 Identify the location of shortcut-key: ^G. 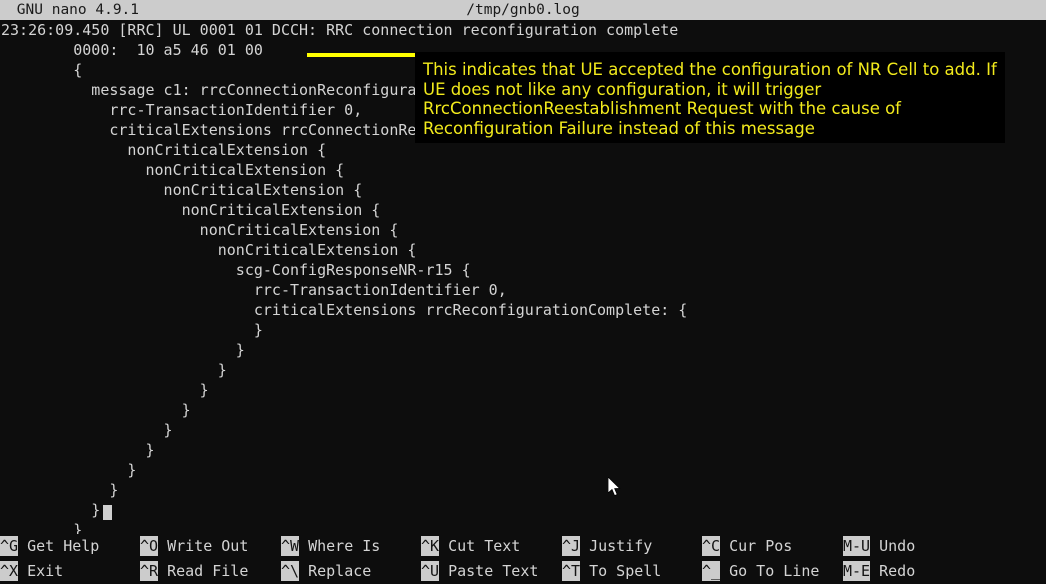
(9, 546).